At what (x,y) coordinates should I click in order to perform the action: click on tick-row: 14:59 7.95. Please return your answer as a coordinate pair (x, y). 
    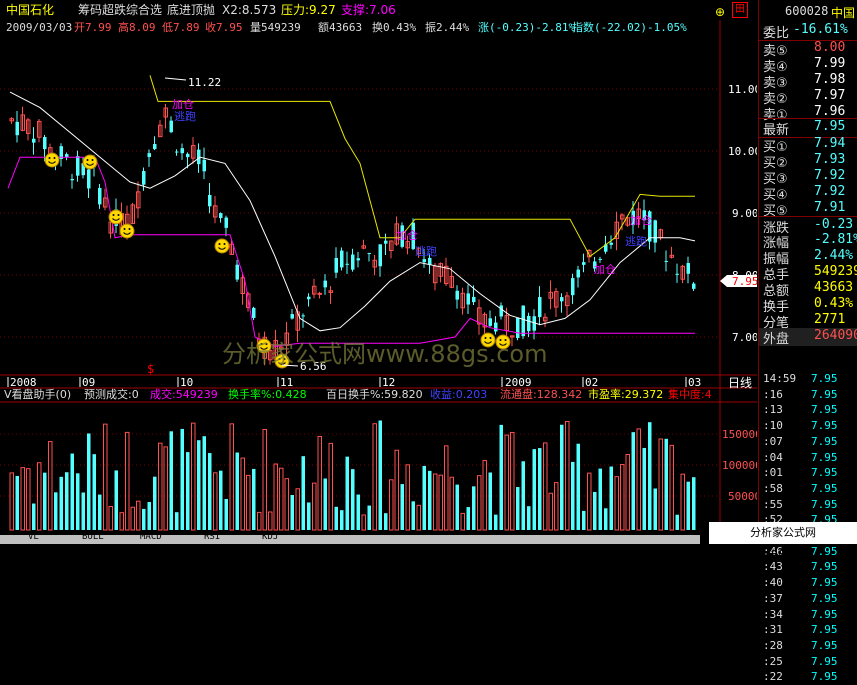
    Looking at the image, I should click on (808, 379).